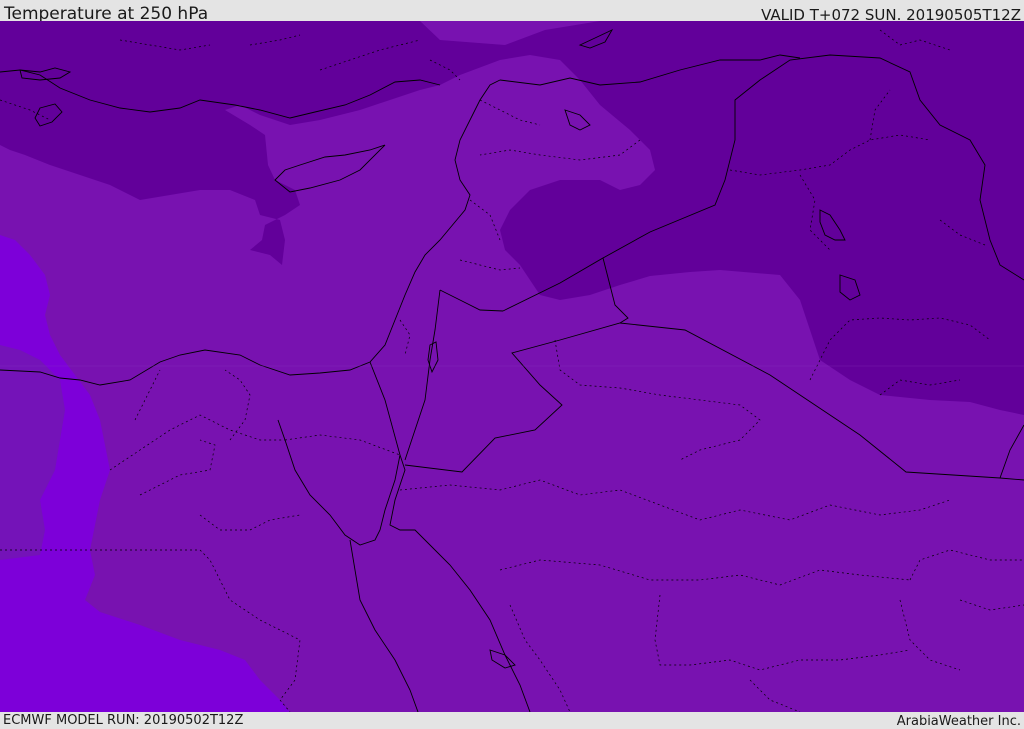 Image resolution: width=1024 pixels, height=729 pixels. What do you see at coordinates (123, 720) in the screenshot?
I see `model-run-label: ECMWF MODEL RUN: 20190502T12Z` at bounding box center [123, 720].